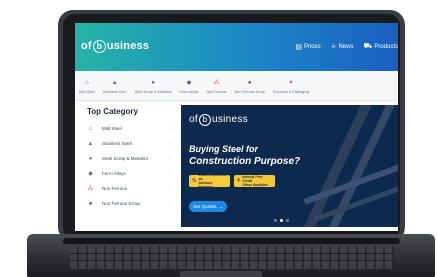 This screenshot has width=437, height=277. Describe the element at coordinates (87, 91) in the screenshot. I see `category-label: Mild Steel` at that location.